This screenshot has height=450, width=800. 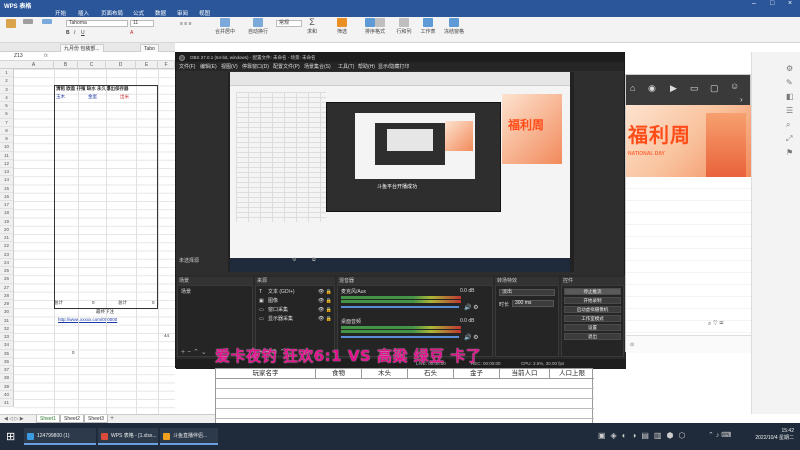 What do you see at coordinates (592, 327) in the screenshot?
I see `settings-button: 设置` at bounding box center [592, 327].